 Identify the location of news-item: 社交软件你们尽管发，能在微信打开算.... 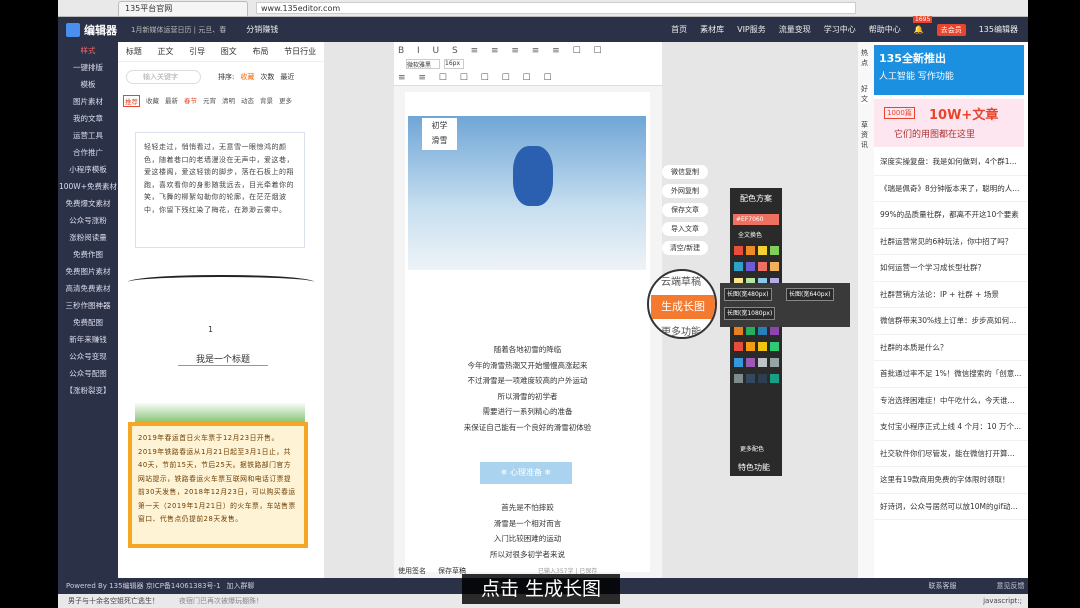
(951, 454).